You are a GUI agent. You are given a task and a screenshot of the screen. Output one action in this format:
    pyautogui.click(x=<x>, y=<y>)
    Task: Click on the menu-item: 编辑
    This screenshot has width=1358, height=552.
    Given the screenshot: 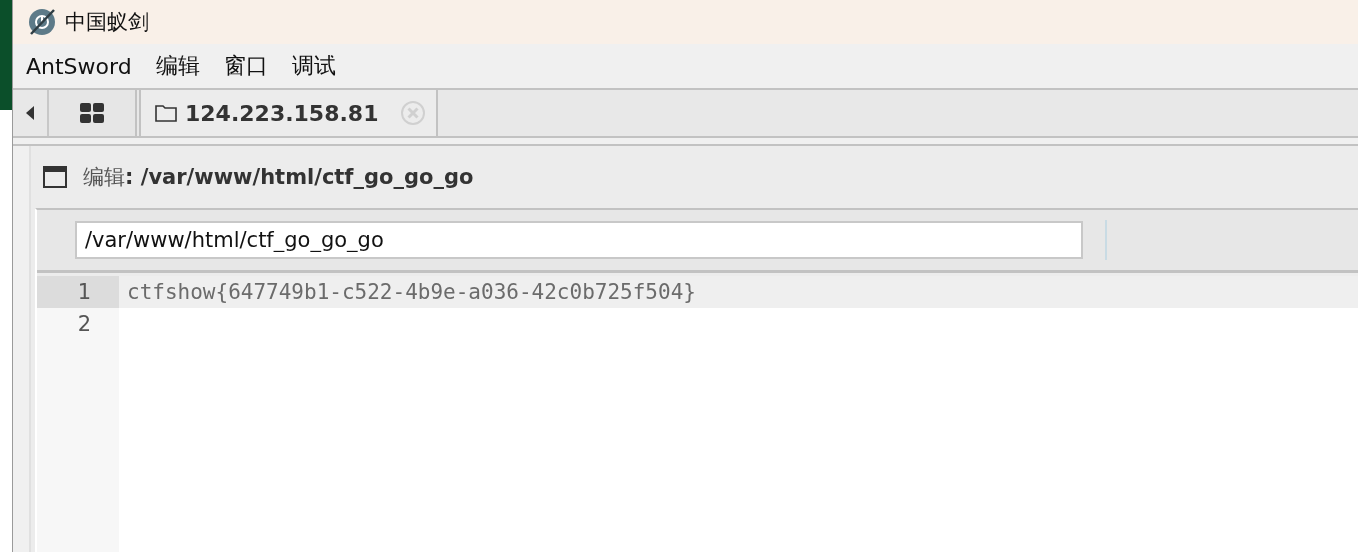 What is the action you would take?
    pyautogui.click(x=177, y=66)
    